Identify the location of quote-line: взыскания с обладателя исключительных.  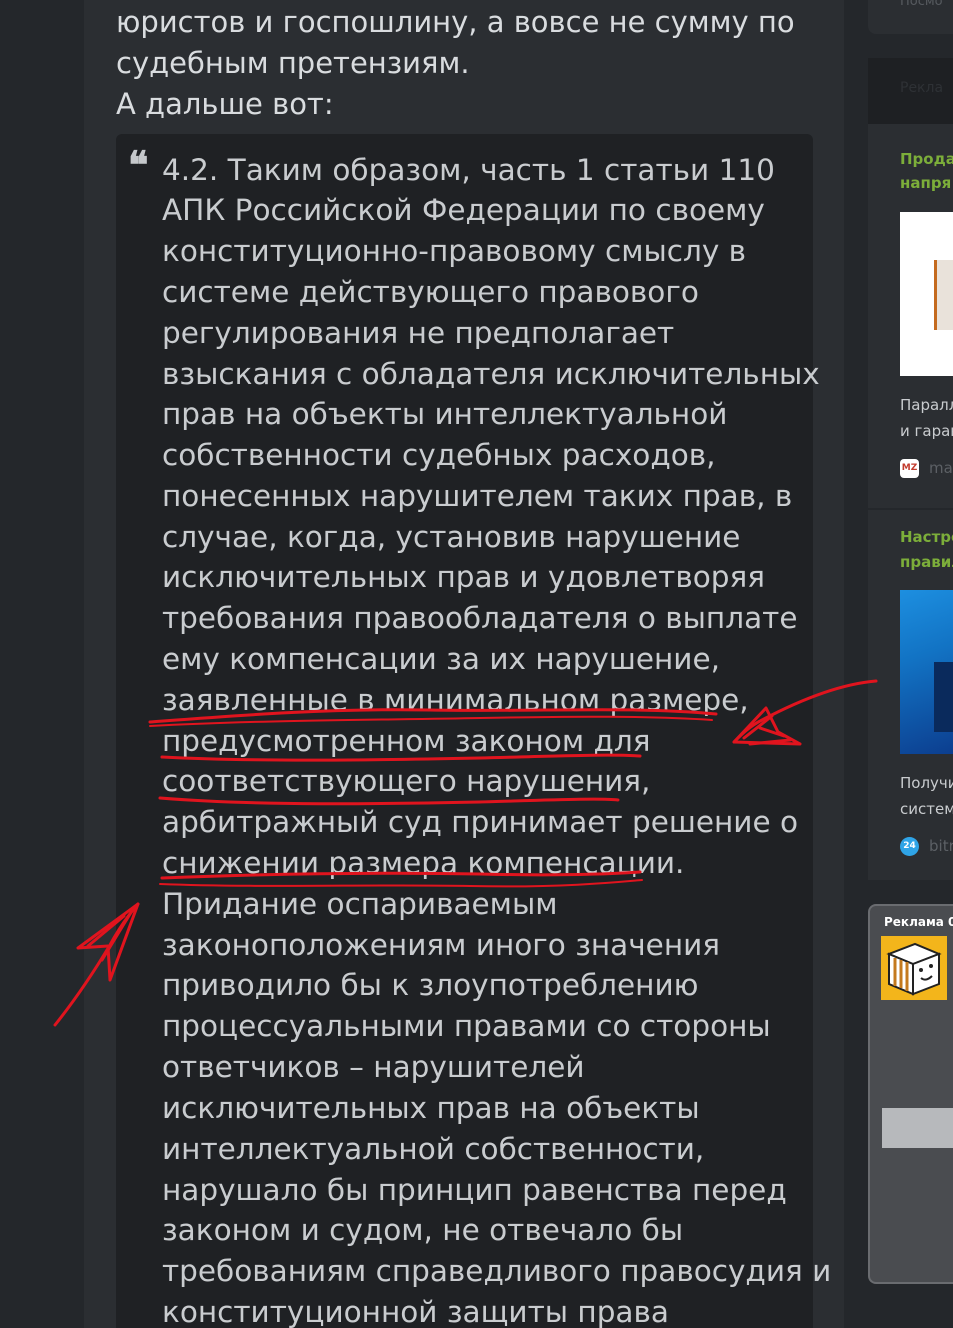
(491, 374).